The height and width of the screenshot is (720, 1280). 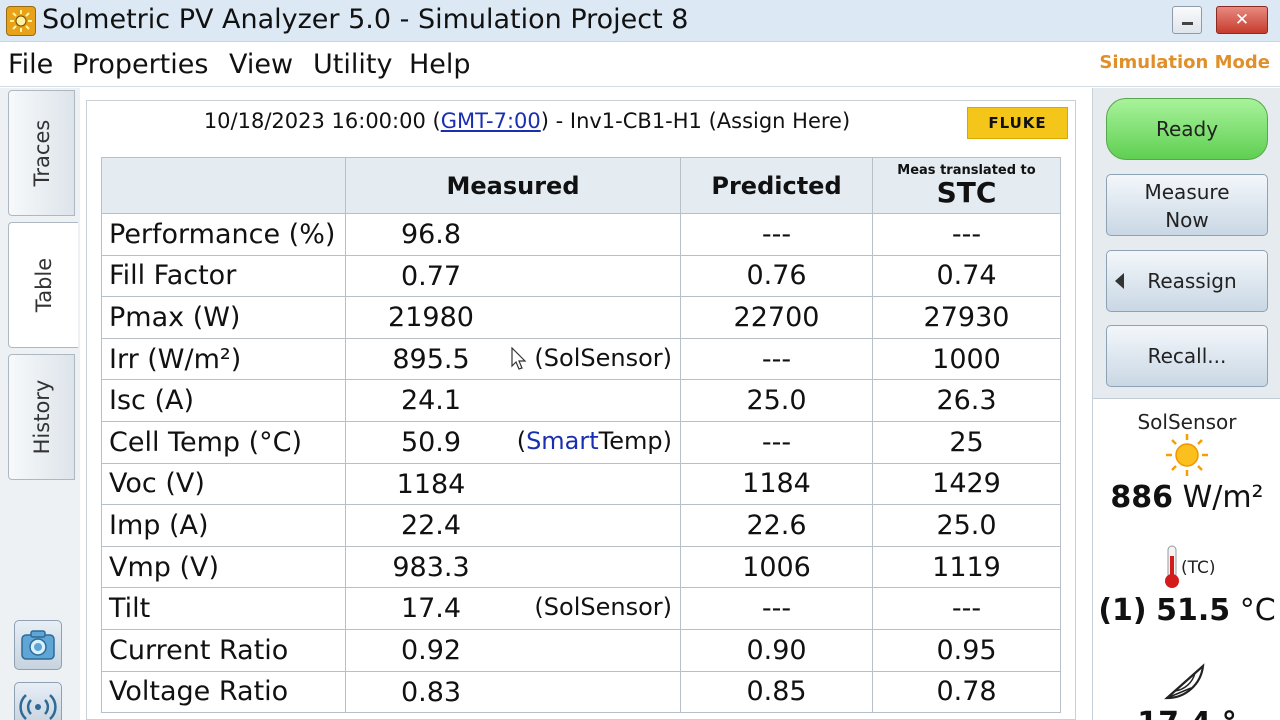 What do you see at coordinates (1186, 713) in the screenshot?
I see `tilt-reading: 17.4 °` at bounding box center [1186, 713].